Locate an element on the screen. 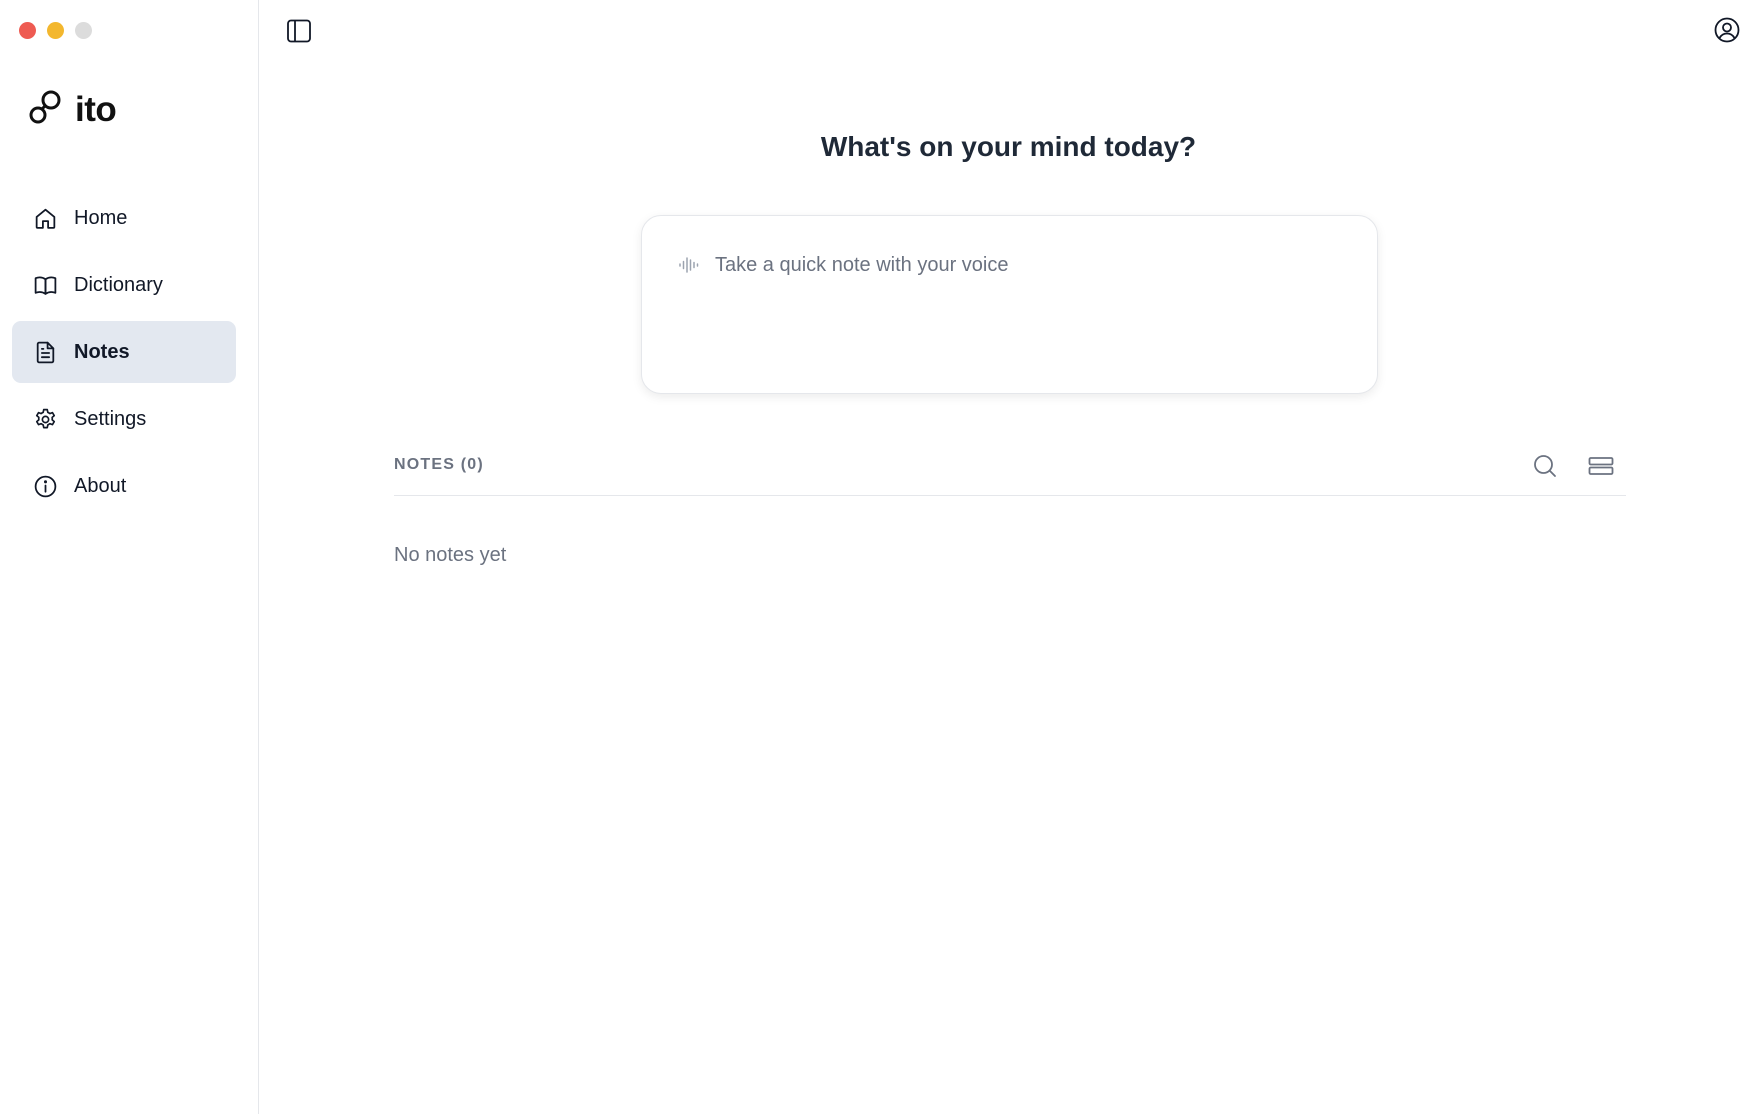 The image size is (1758, 1114). home-icon is located at coordinates (45, 218).